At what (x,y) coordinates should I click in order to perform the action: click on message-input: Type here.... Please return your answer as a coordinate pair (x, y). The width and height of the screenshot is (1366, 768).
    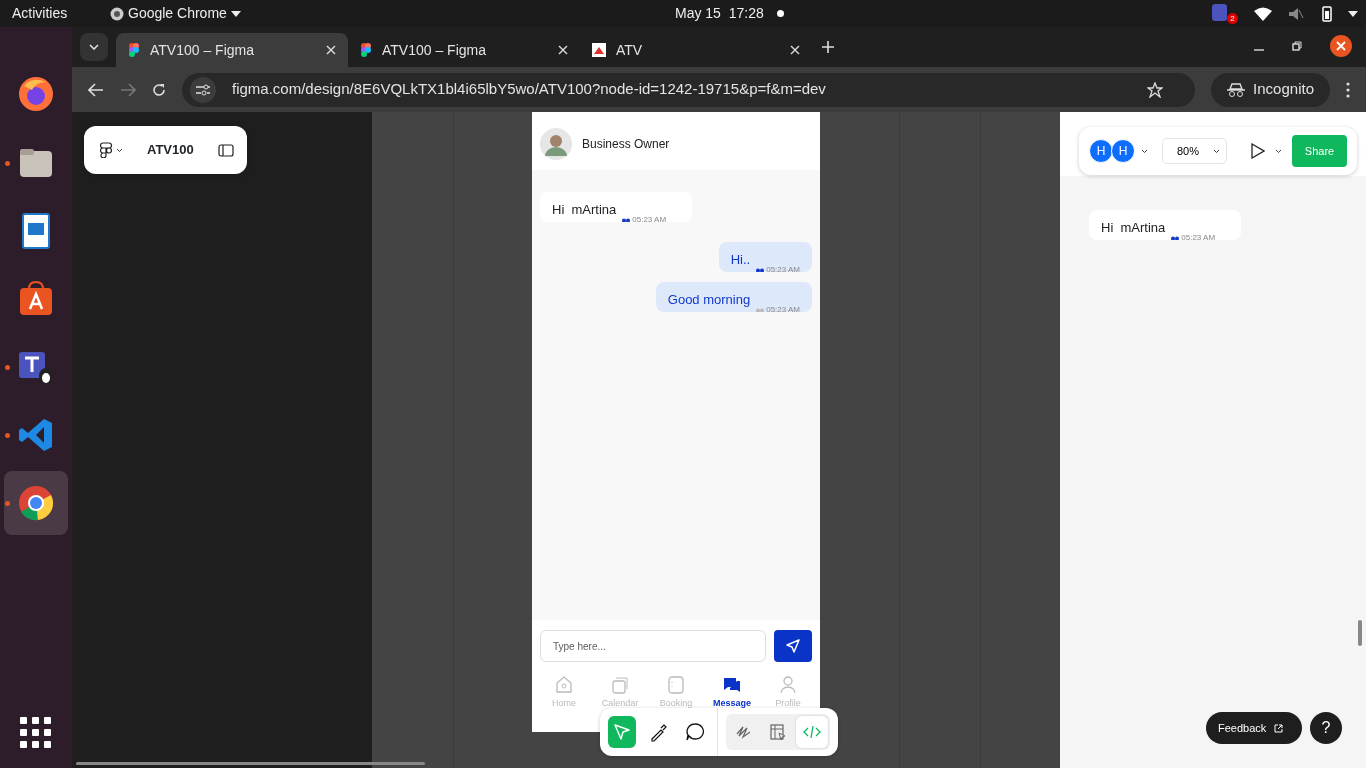
    Looking at the image, I should click on (653, 646).